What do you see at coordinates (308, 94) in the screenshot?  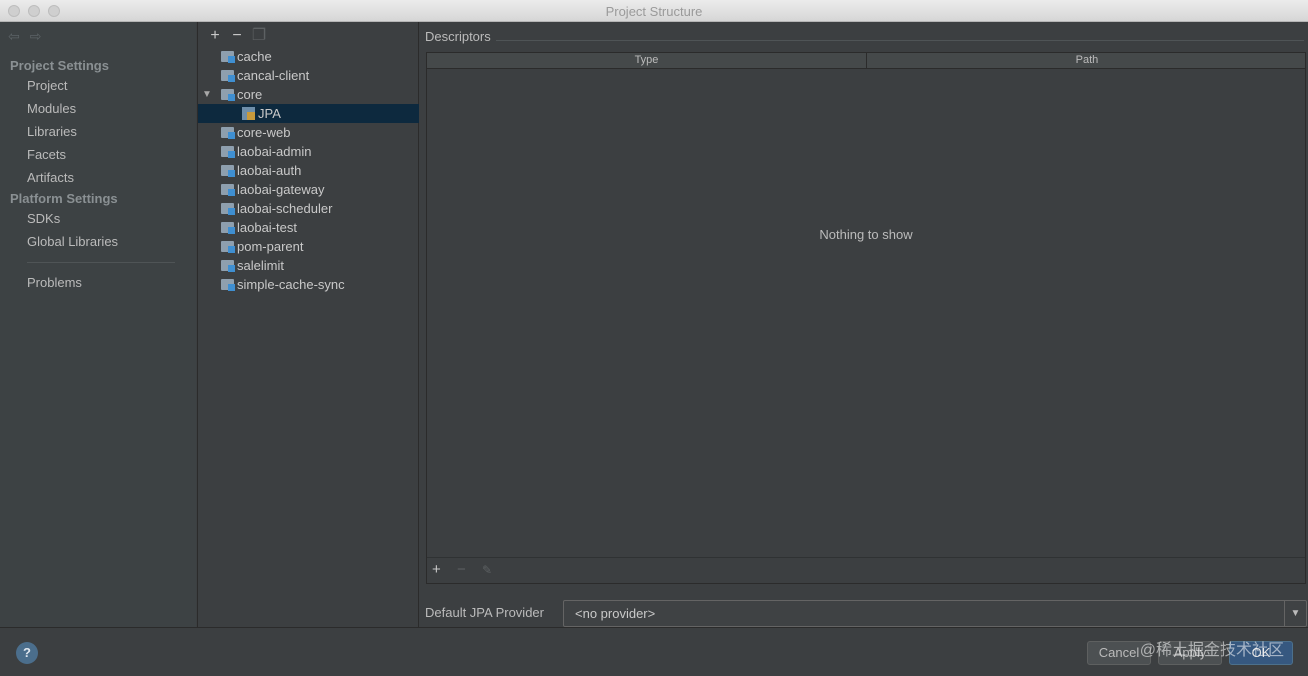 I see `tree-item-core: ▼ core` at bounding box center [308, 94].